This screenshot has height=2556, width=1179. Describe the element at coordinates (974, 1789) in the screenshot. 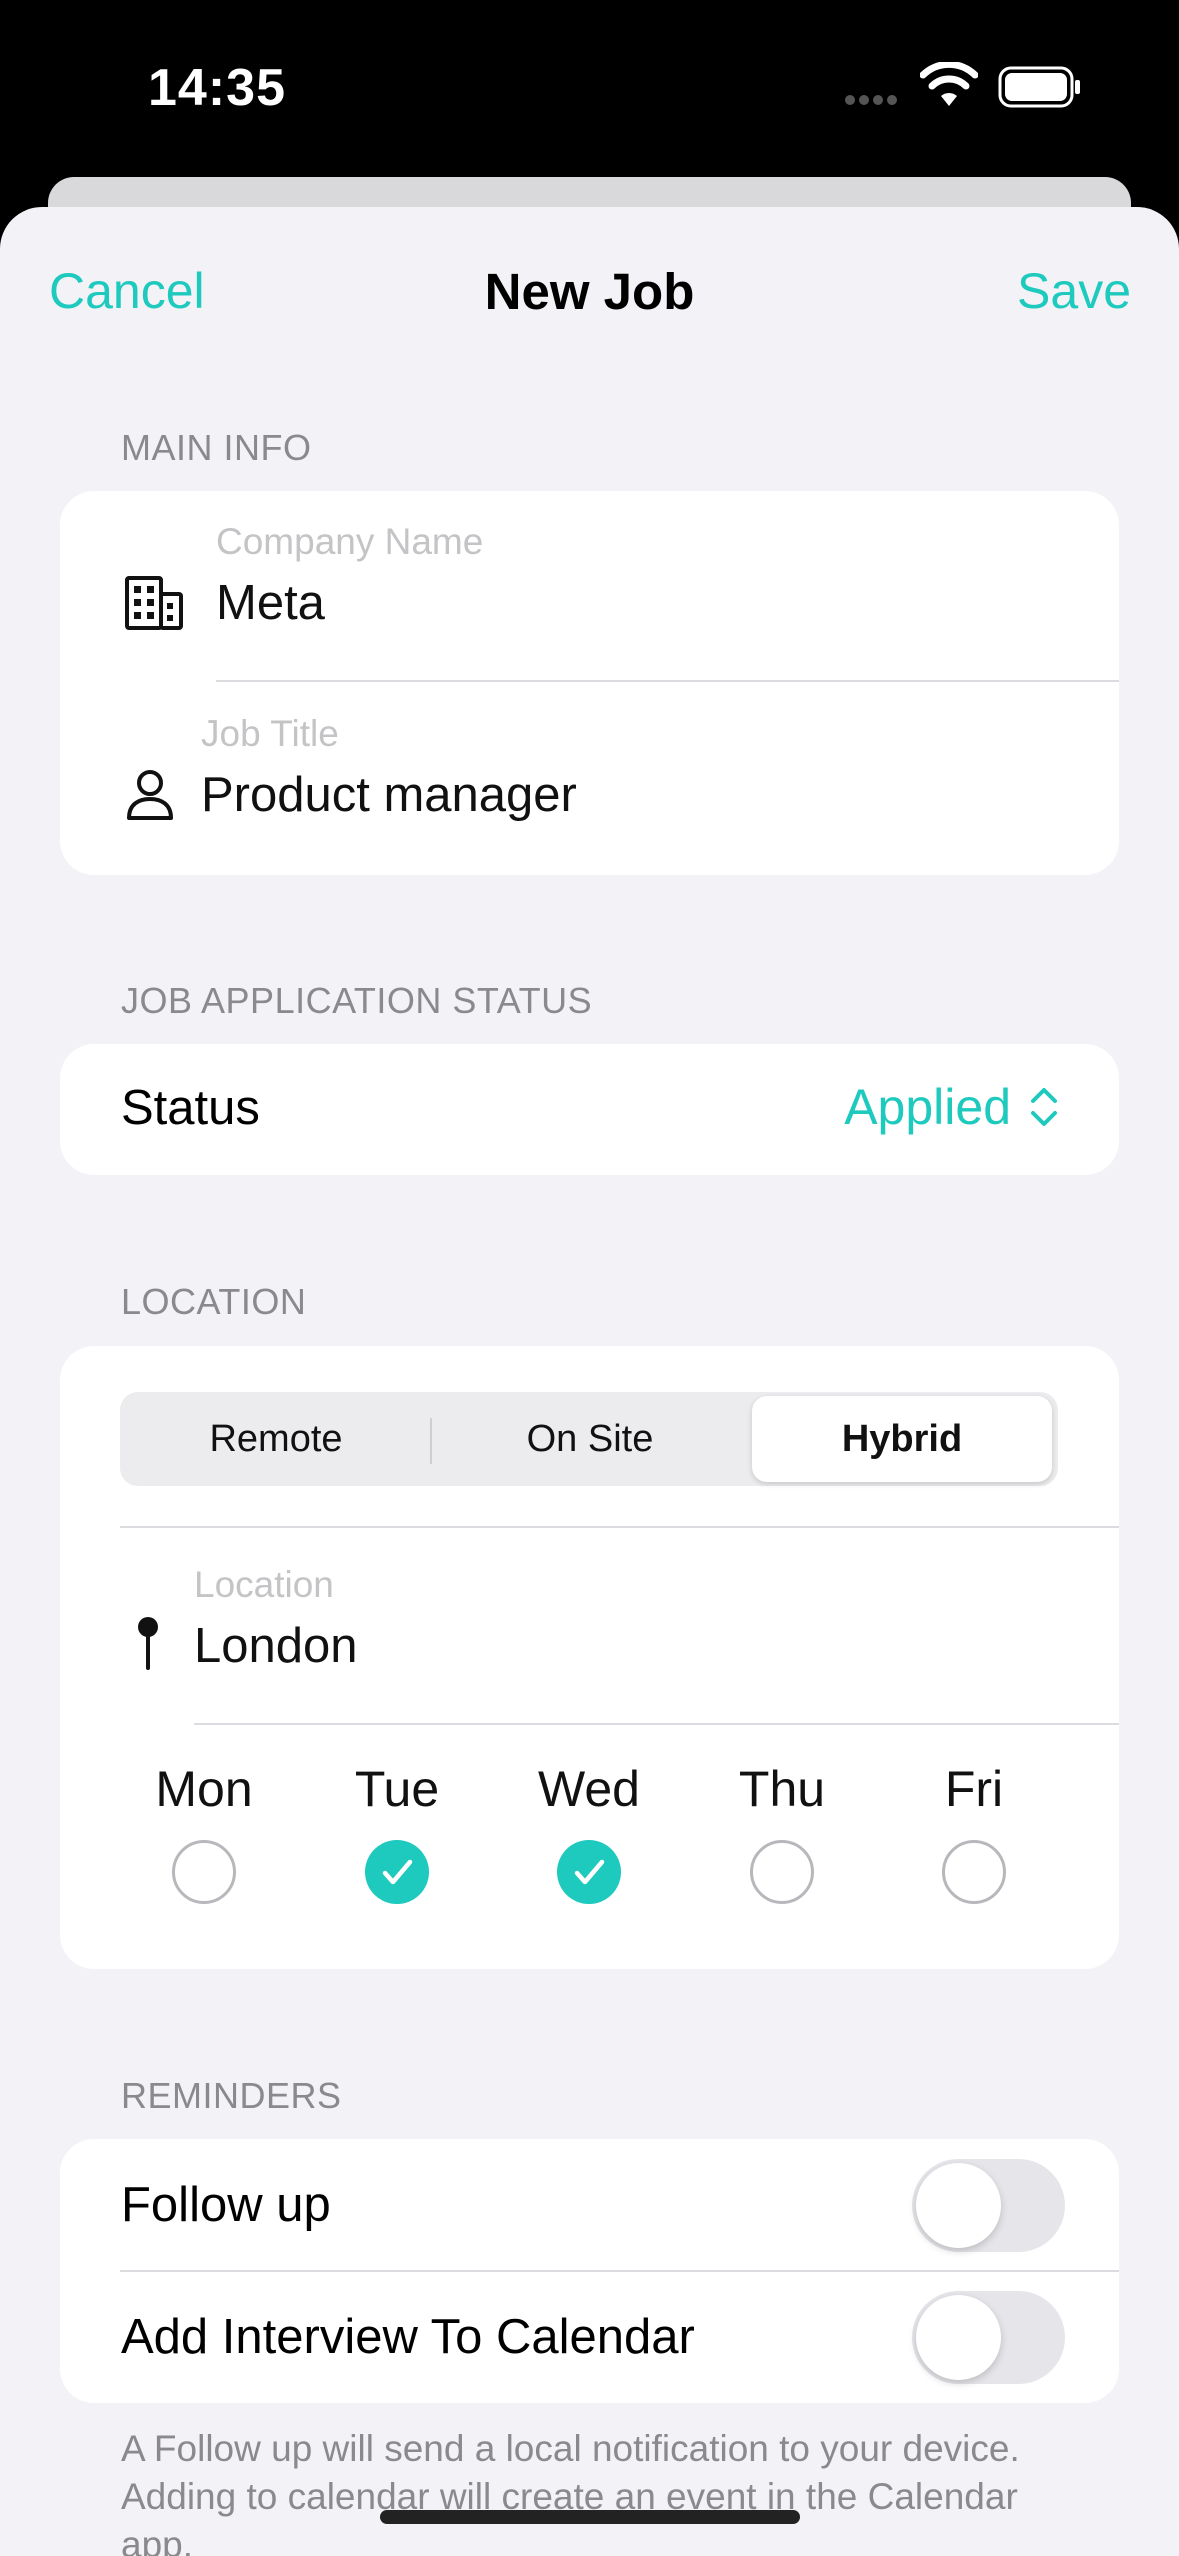

I see `day-label: Fri` at that location.